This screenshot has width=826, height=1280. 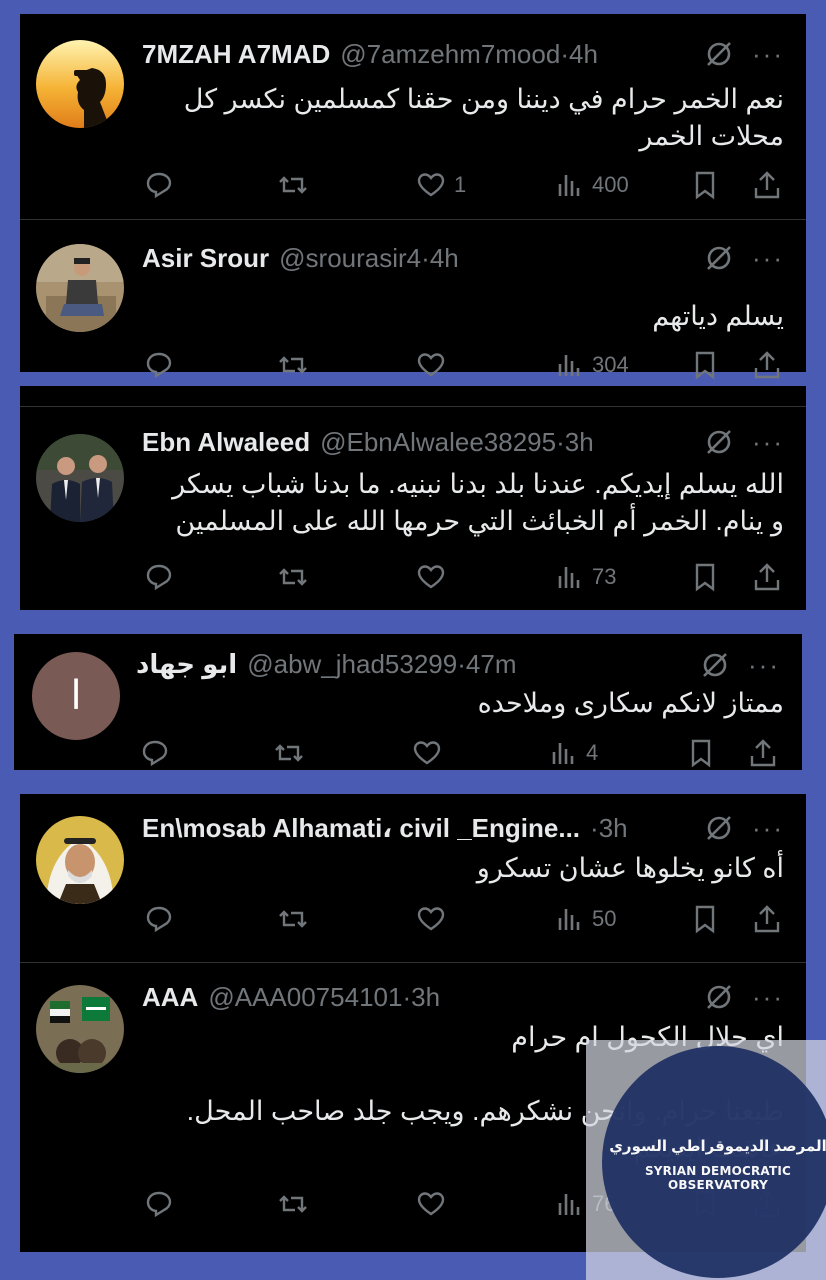 What do you see at coordinates (491, 664) in the screenshot?
I see `timestamp: 47m` at bounding box center [491, 664].